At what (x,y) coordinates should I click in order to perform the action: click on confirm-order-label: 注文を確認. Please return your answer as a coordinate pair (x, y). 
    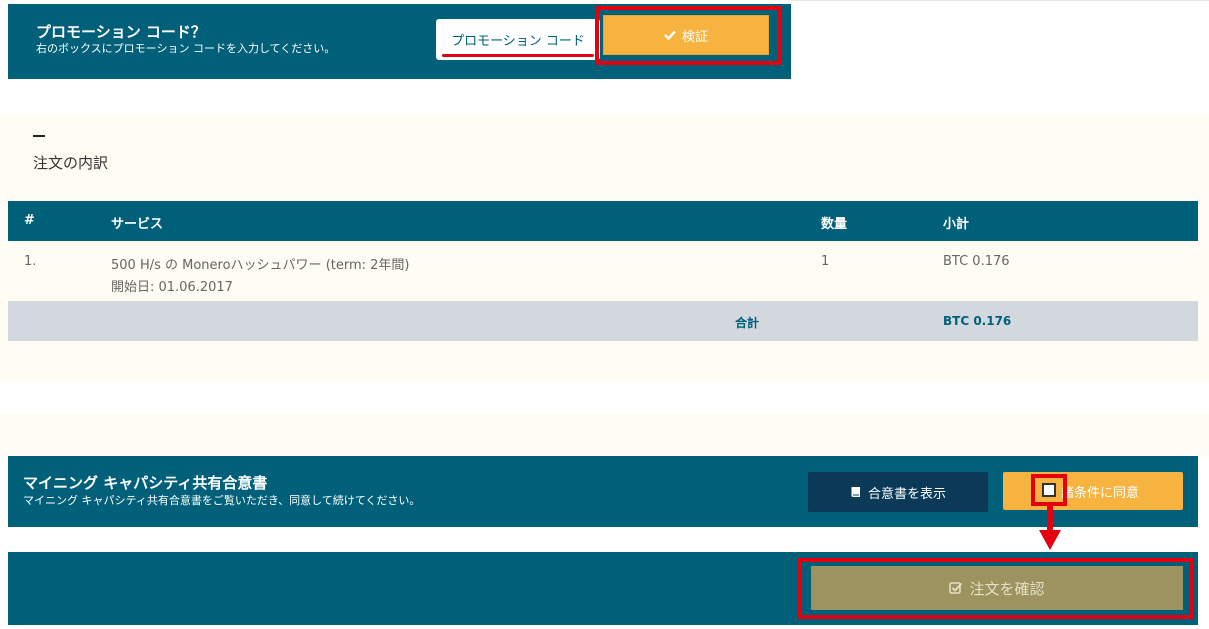
    Looking at the image, I should click on (1007, 588).